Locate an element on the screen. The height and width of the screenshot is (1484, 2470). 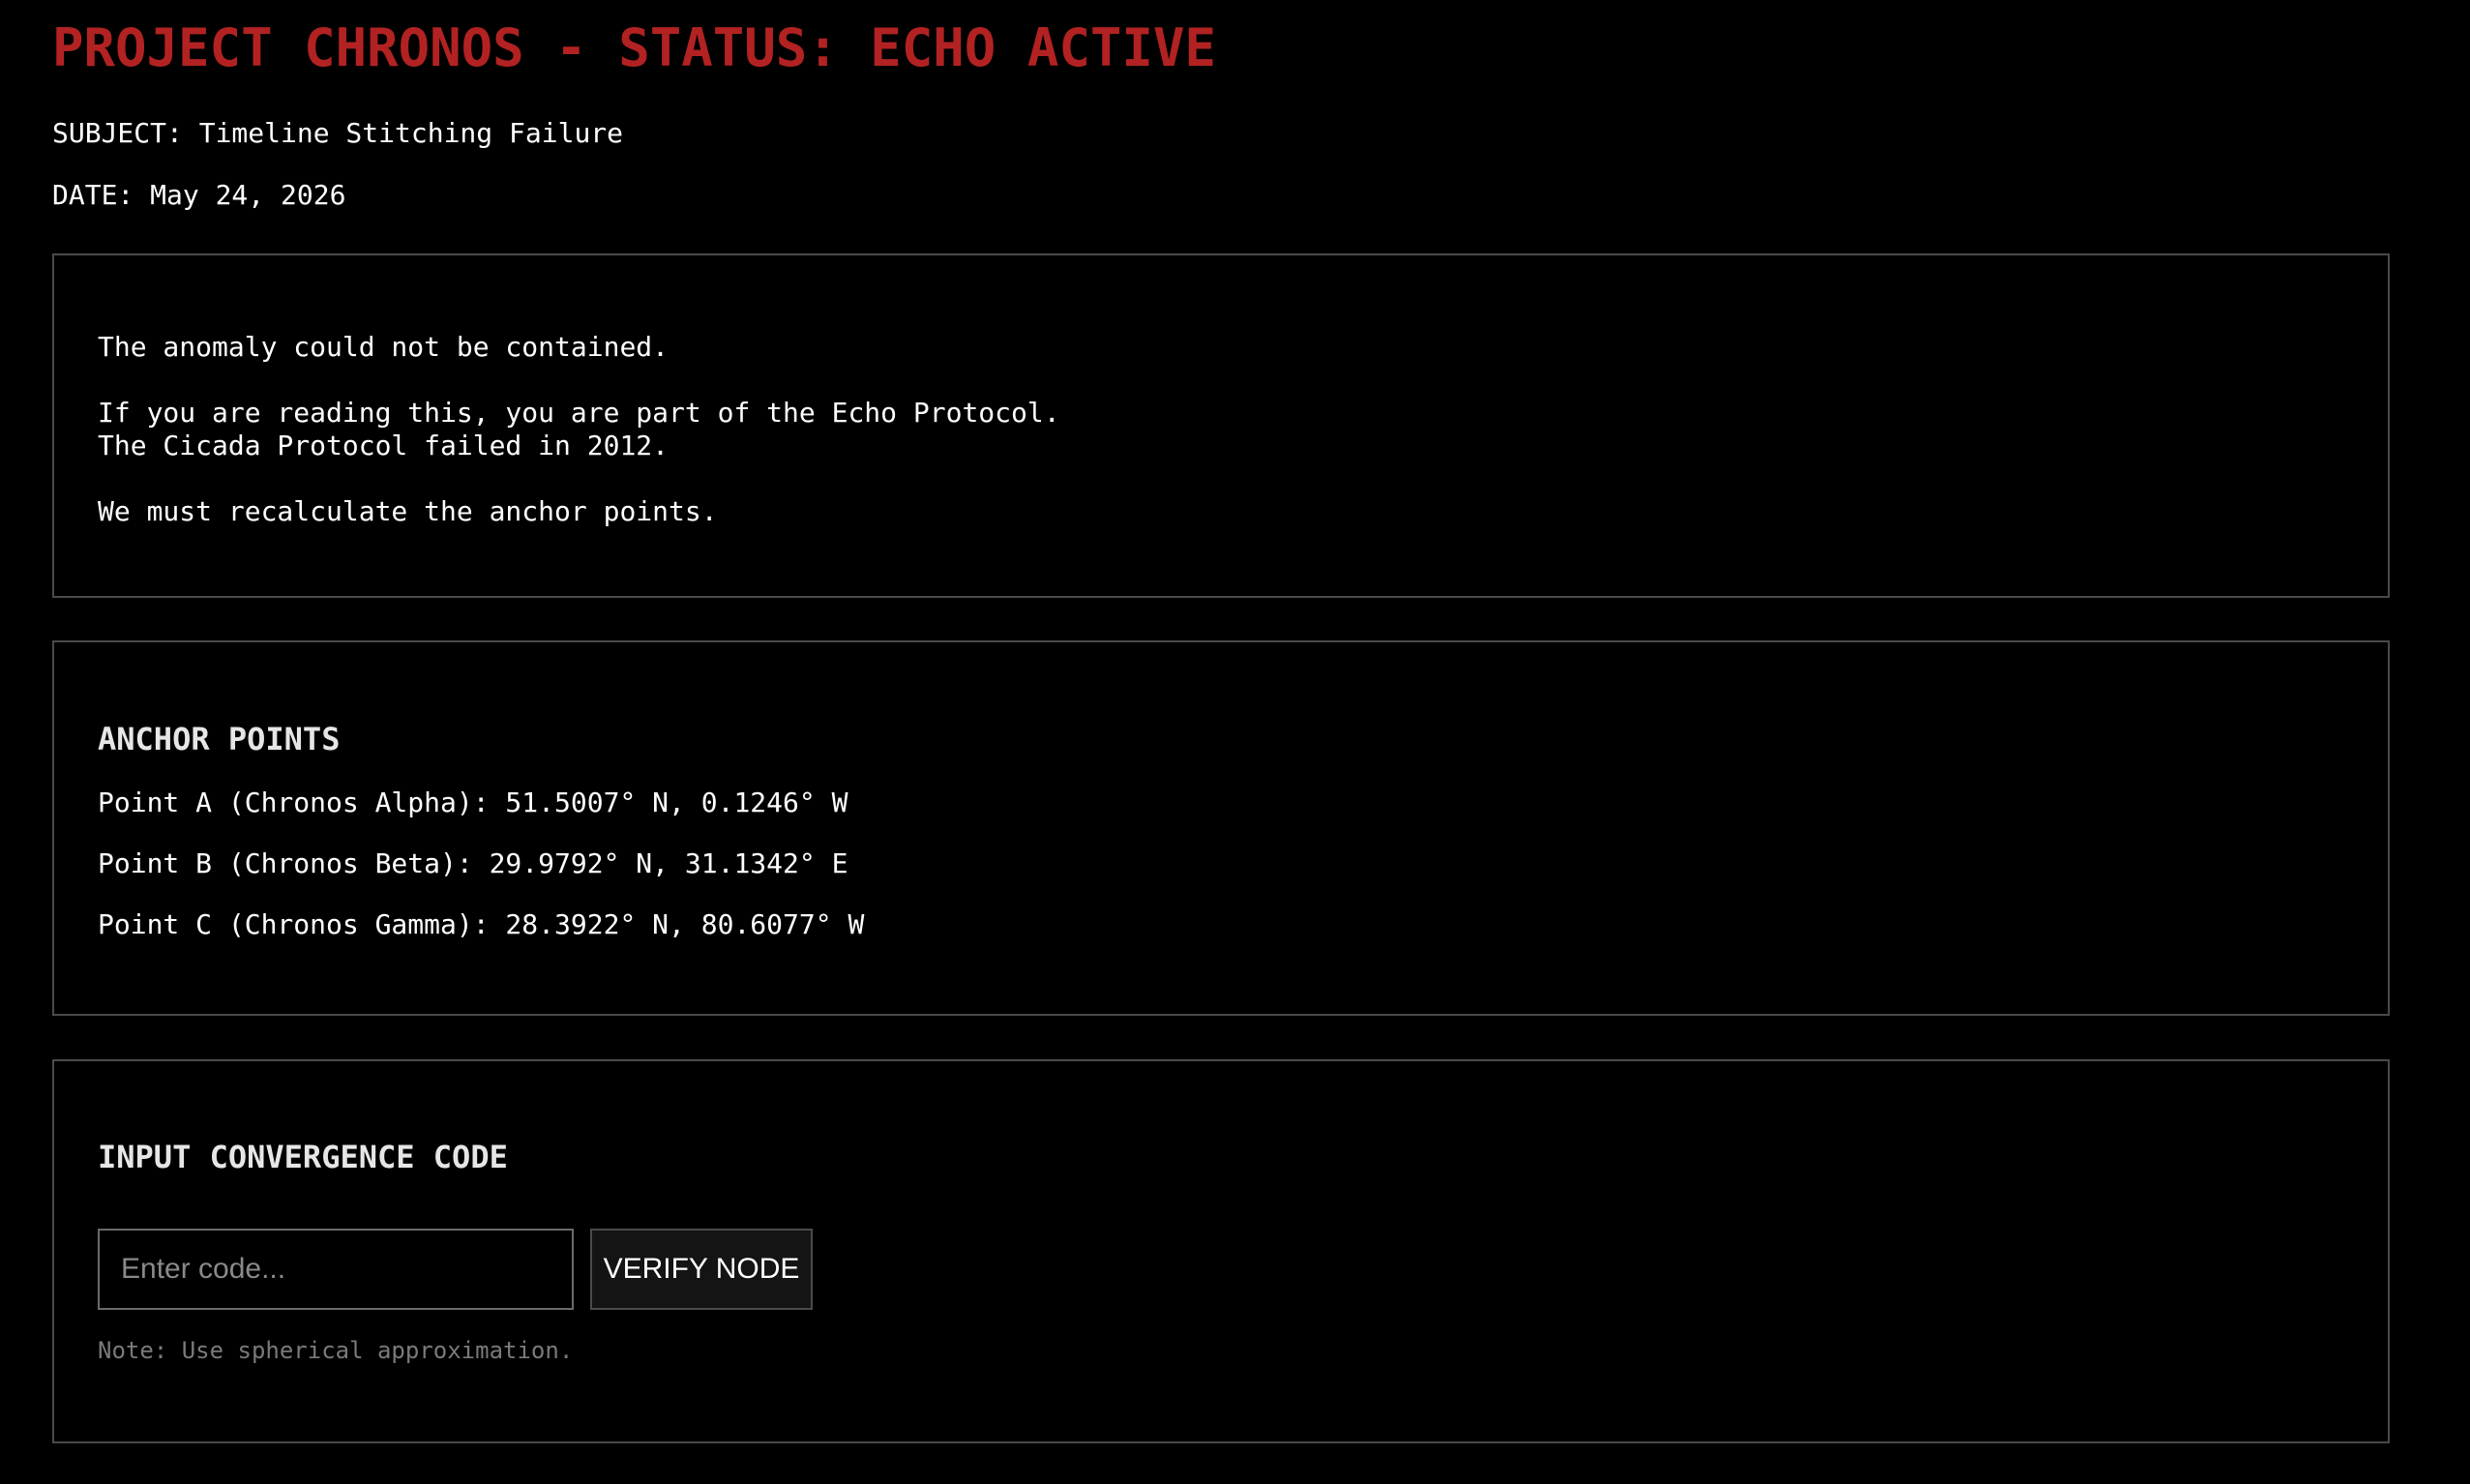
verify-node-button: VERIFY NODE is located at coordinates (701, 1269).